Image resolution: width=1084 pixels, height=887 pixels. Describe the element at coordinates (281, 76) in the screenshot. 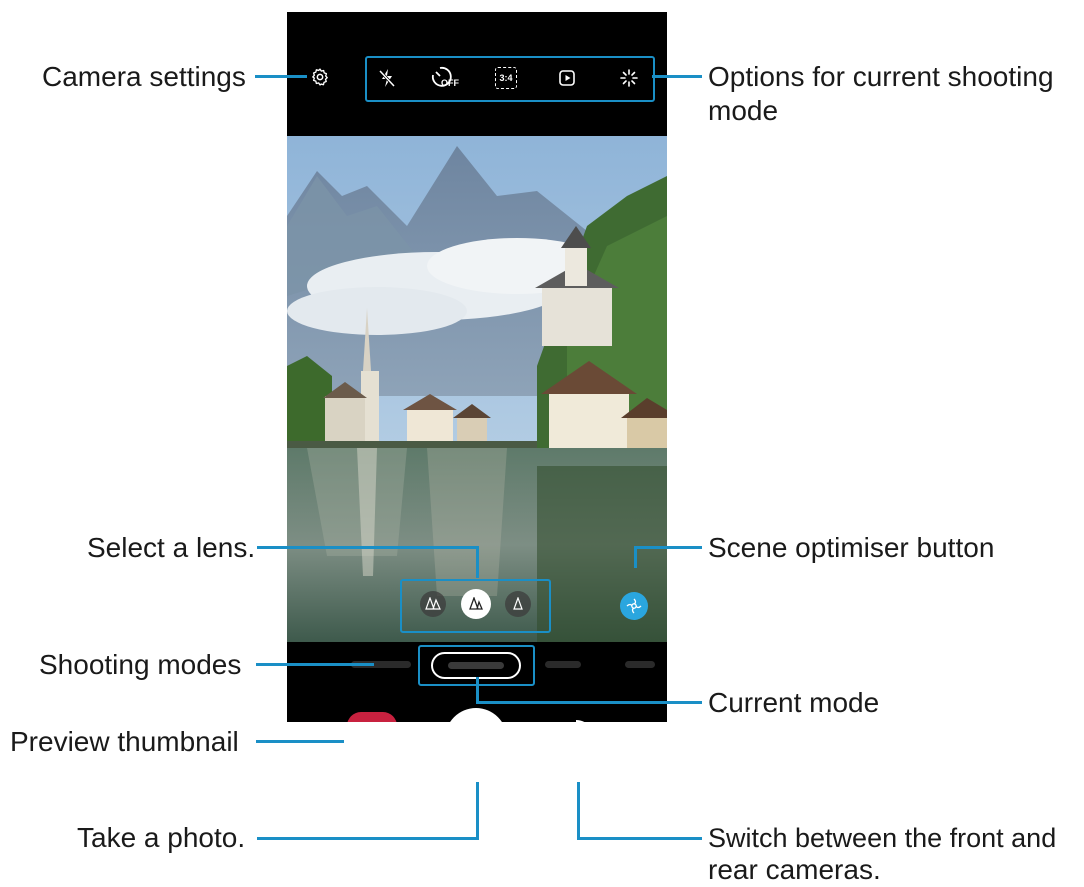

I see `callout-line-camera-settings` at that location.